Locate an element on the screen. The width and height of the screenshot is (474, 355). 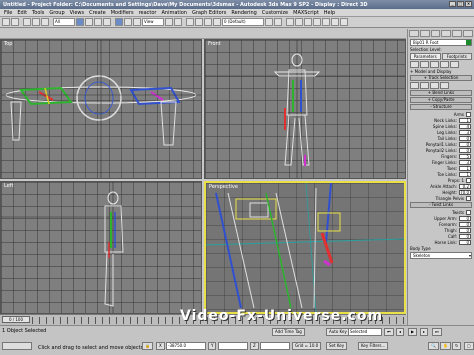
pan-icon: ✋ is located at coordinates (445, 346).